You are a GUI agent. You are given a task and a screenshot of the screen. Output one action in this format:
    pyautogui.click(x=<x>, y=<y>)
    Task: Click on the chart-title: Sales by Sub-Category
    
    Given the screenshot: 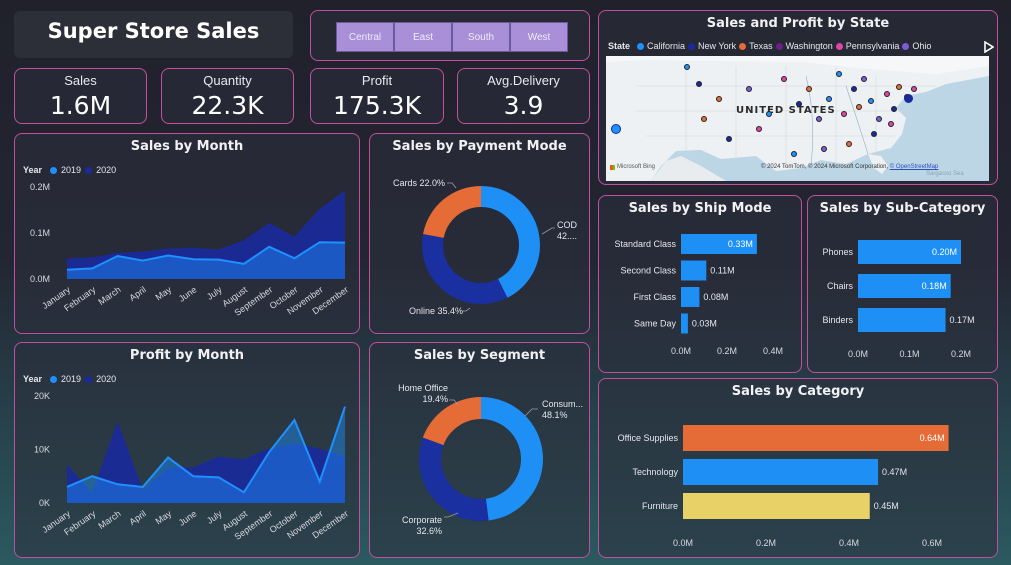 What is the action you would take?
    pyautogui.click(x=902, y=208)
    